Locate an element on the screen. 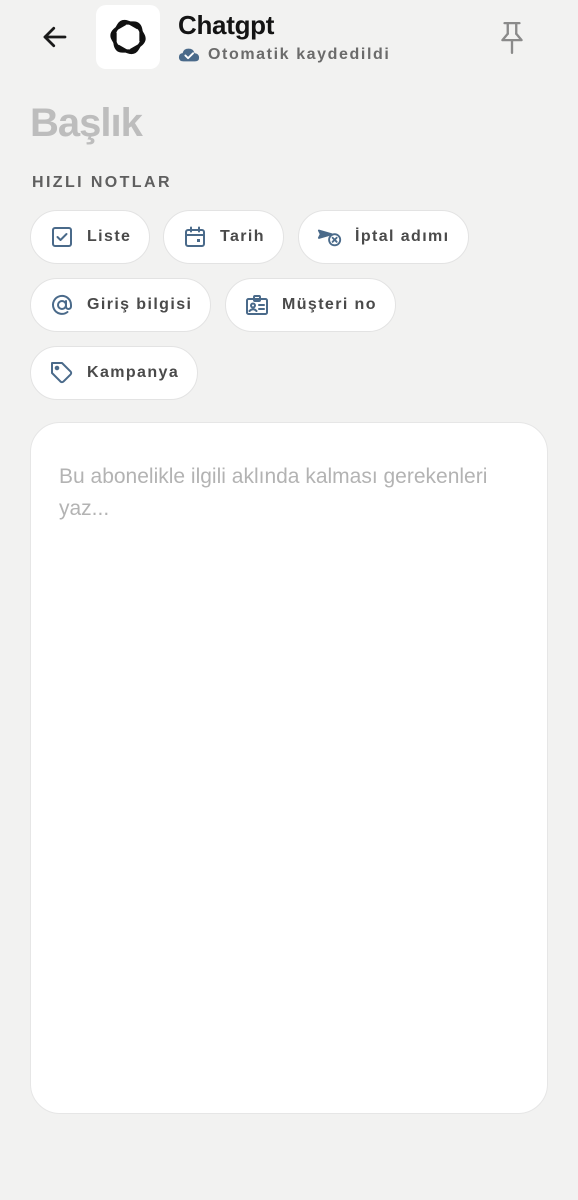  at-sign-icon is located at coordinates (62, 305).